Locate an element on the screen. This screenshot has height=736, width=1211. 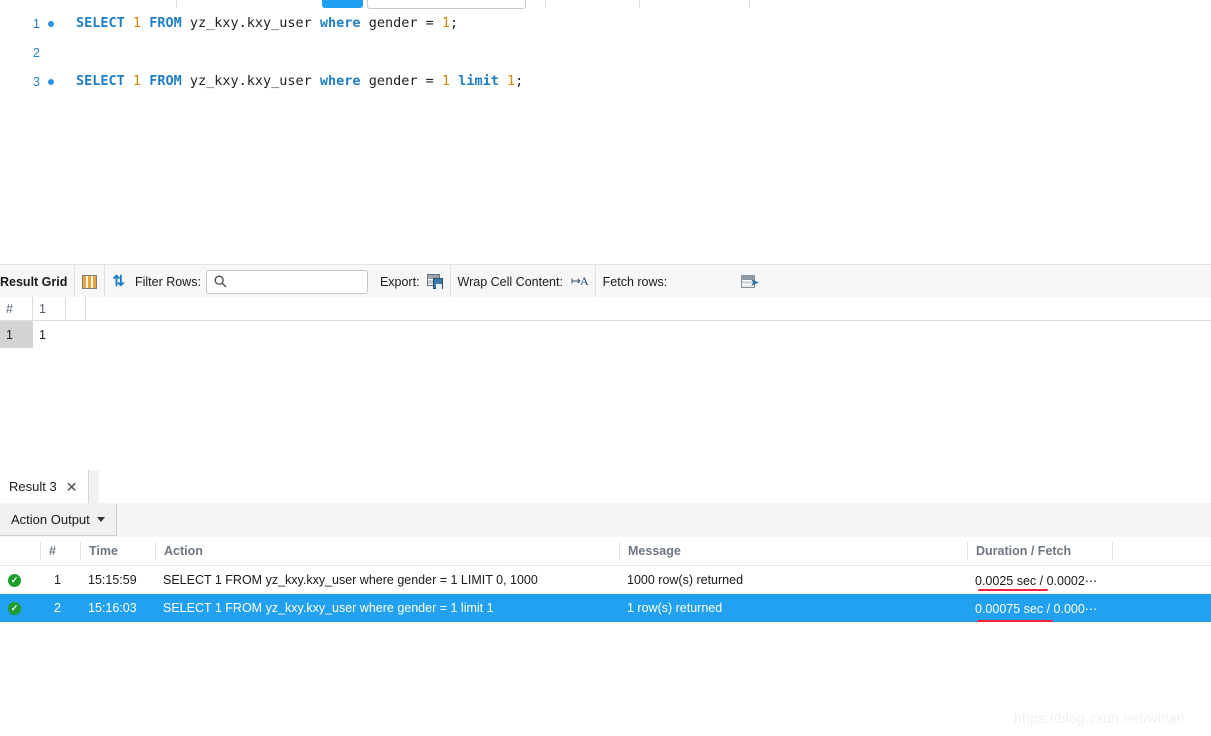
tab-result-3: Result 3 ✕ is located at coordinates (45, 486).